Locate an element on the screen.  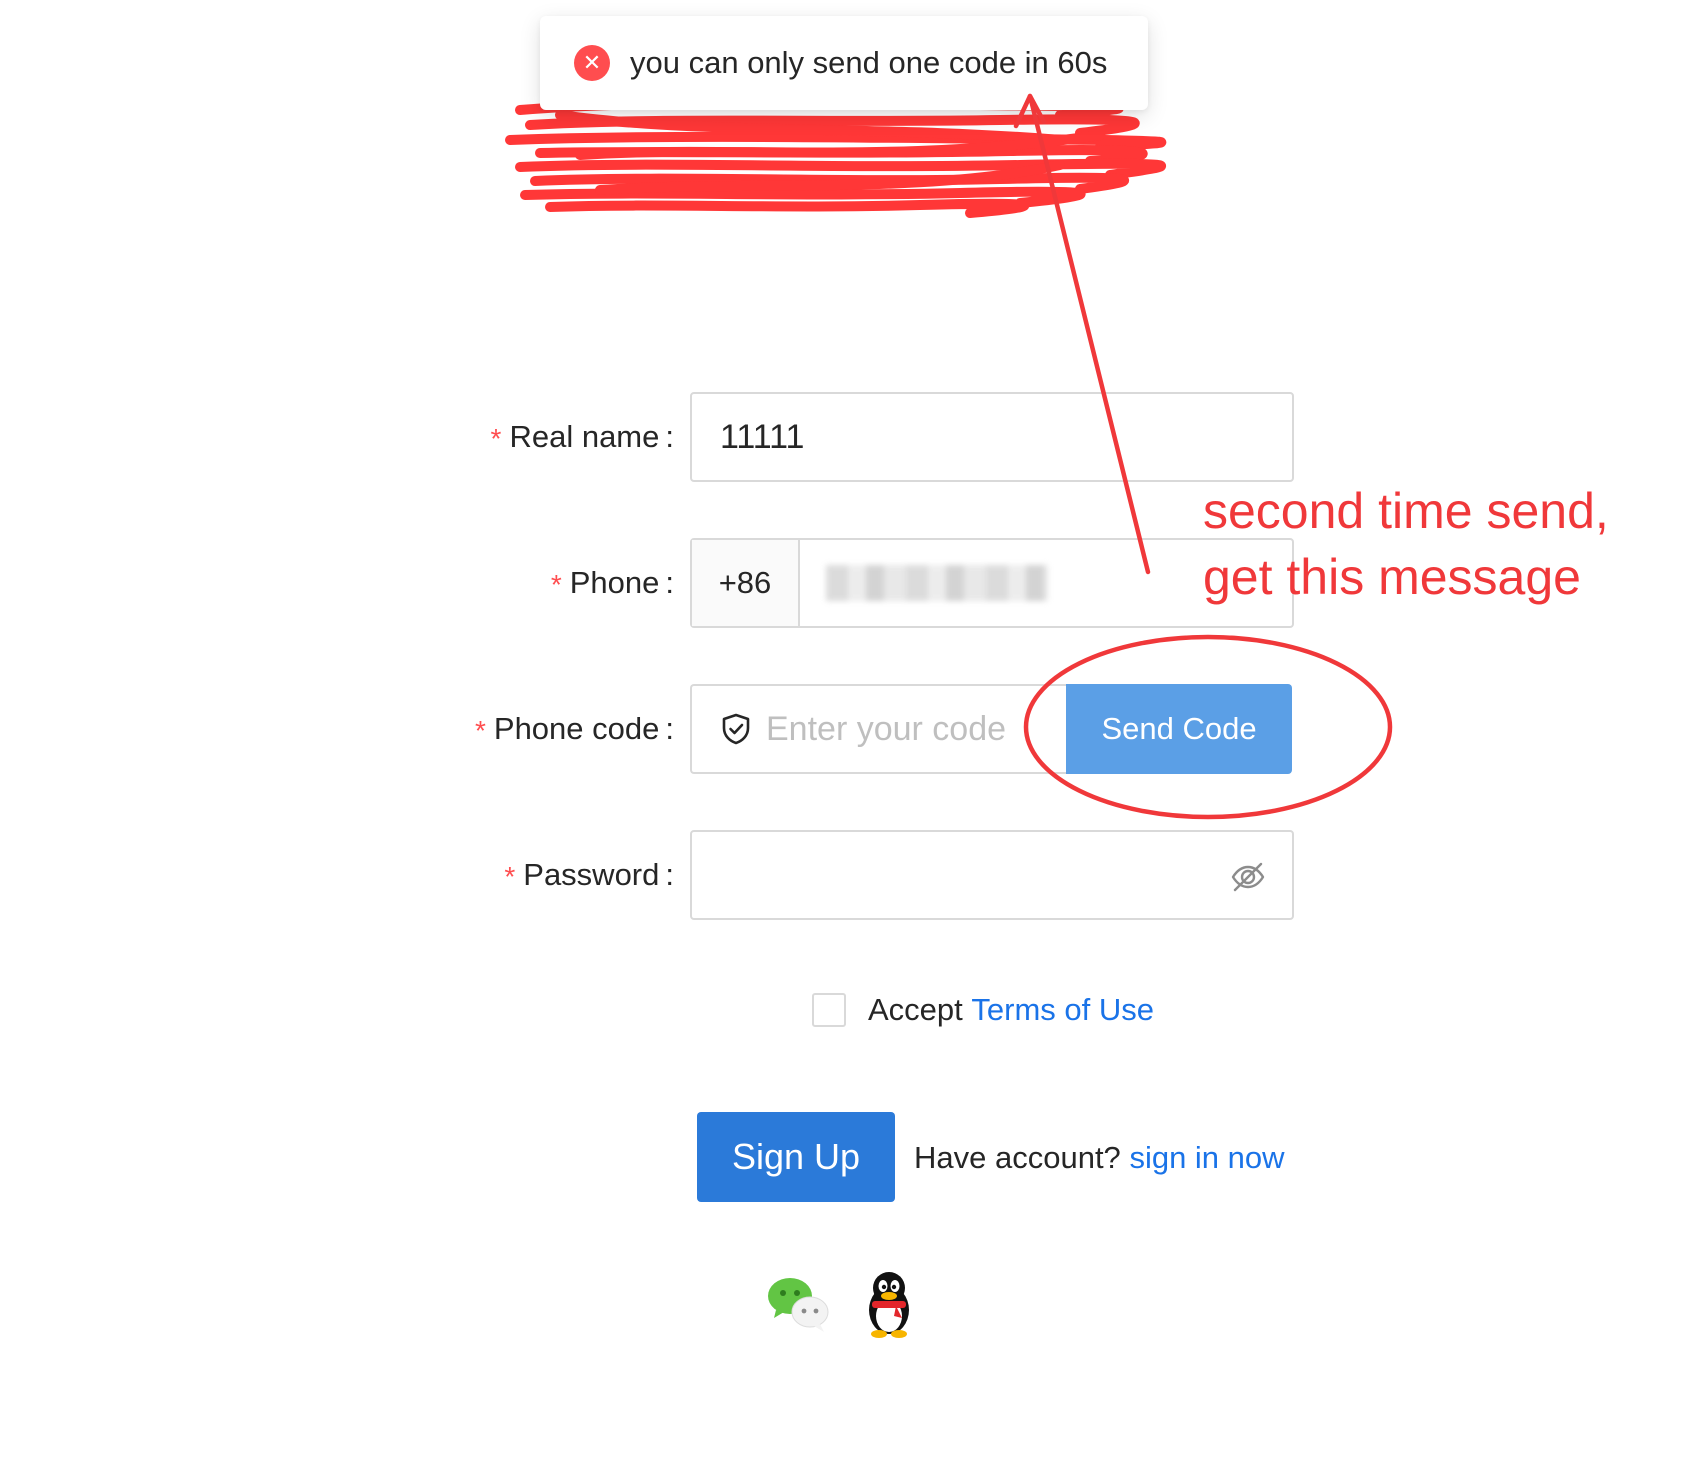
phone-code-input is located at coordinates (916, 729).